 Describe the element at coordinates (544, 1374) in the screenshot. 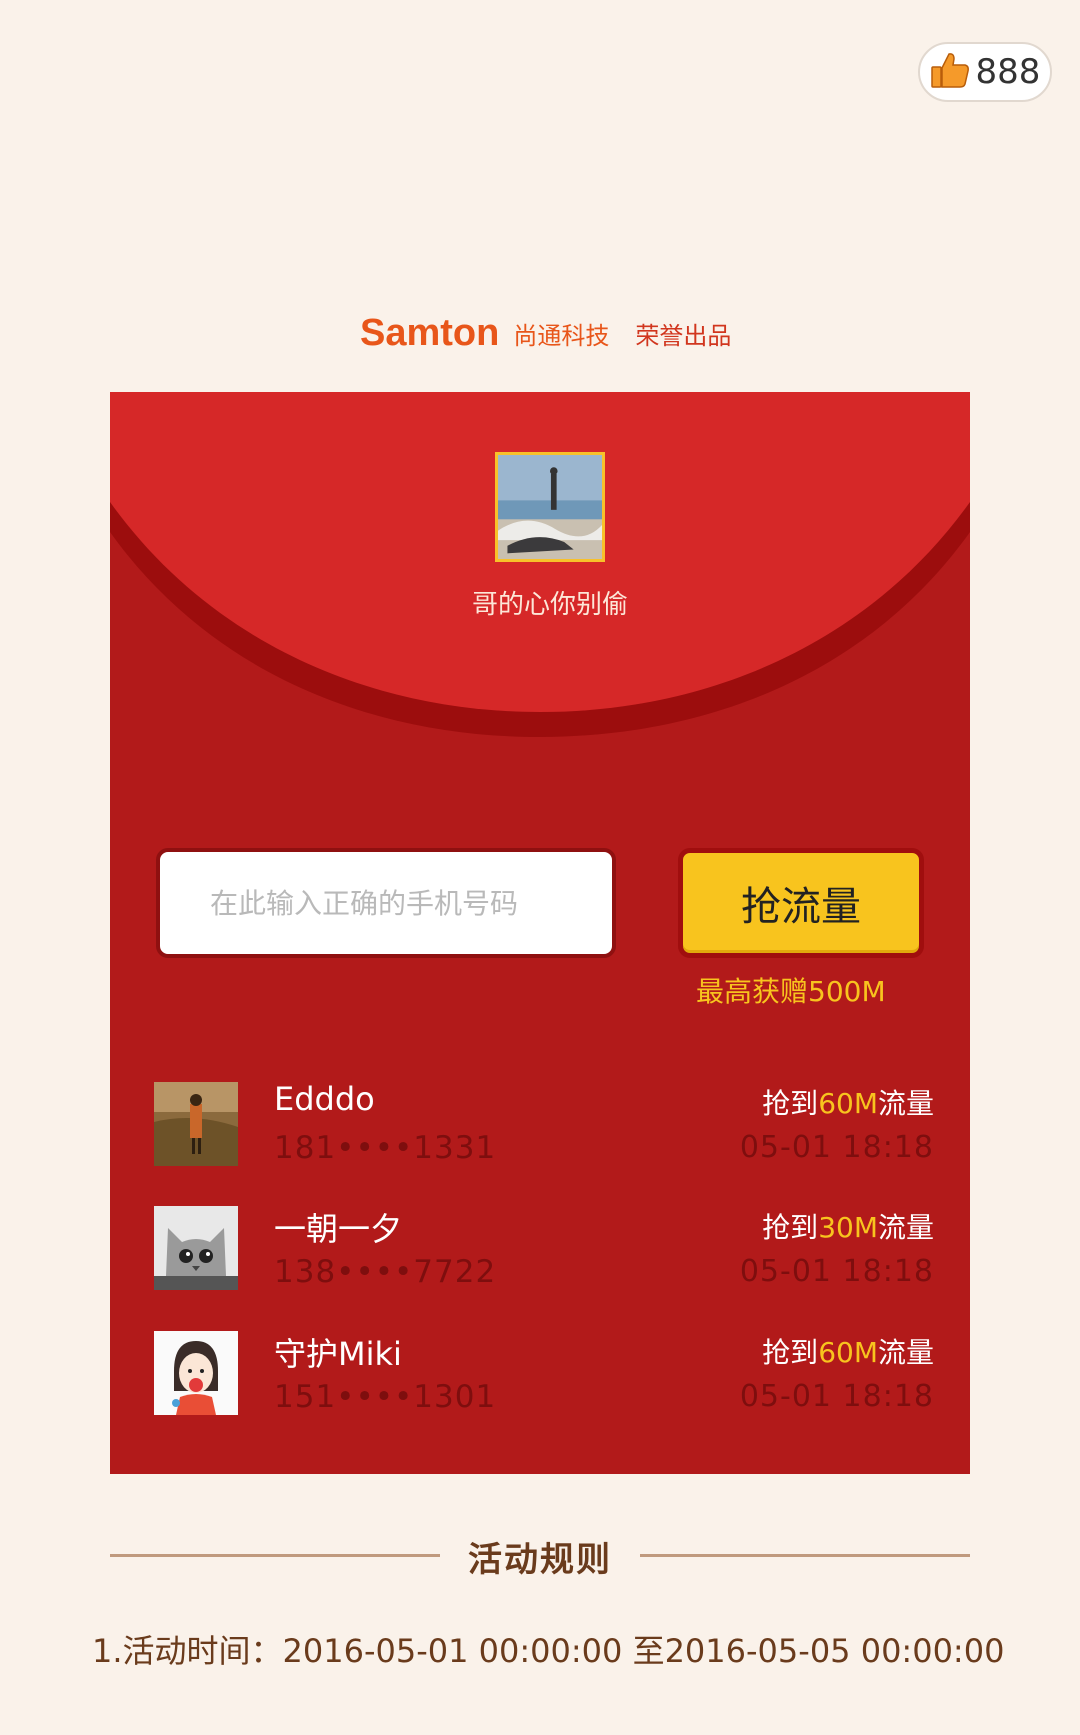

I see `winner-row: 守护Miki 151••••1301 抢到60M流量 05-01 18:18` at that location.